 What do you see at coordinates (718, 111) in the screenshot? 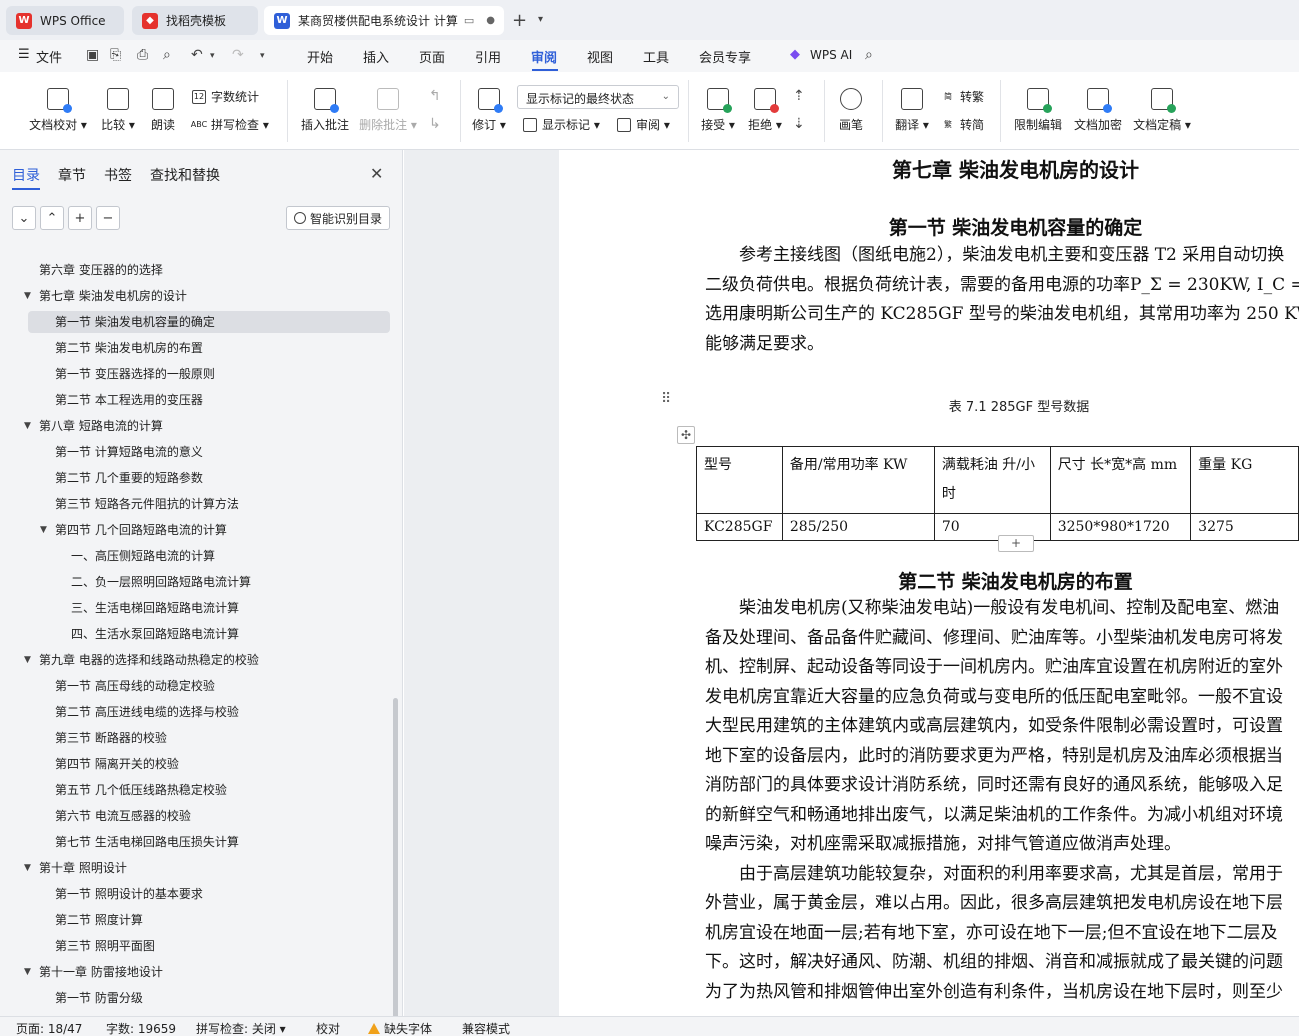
I see `accept-button: 接受 ▾` at bounding box center [718, 111].